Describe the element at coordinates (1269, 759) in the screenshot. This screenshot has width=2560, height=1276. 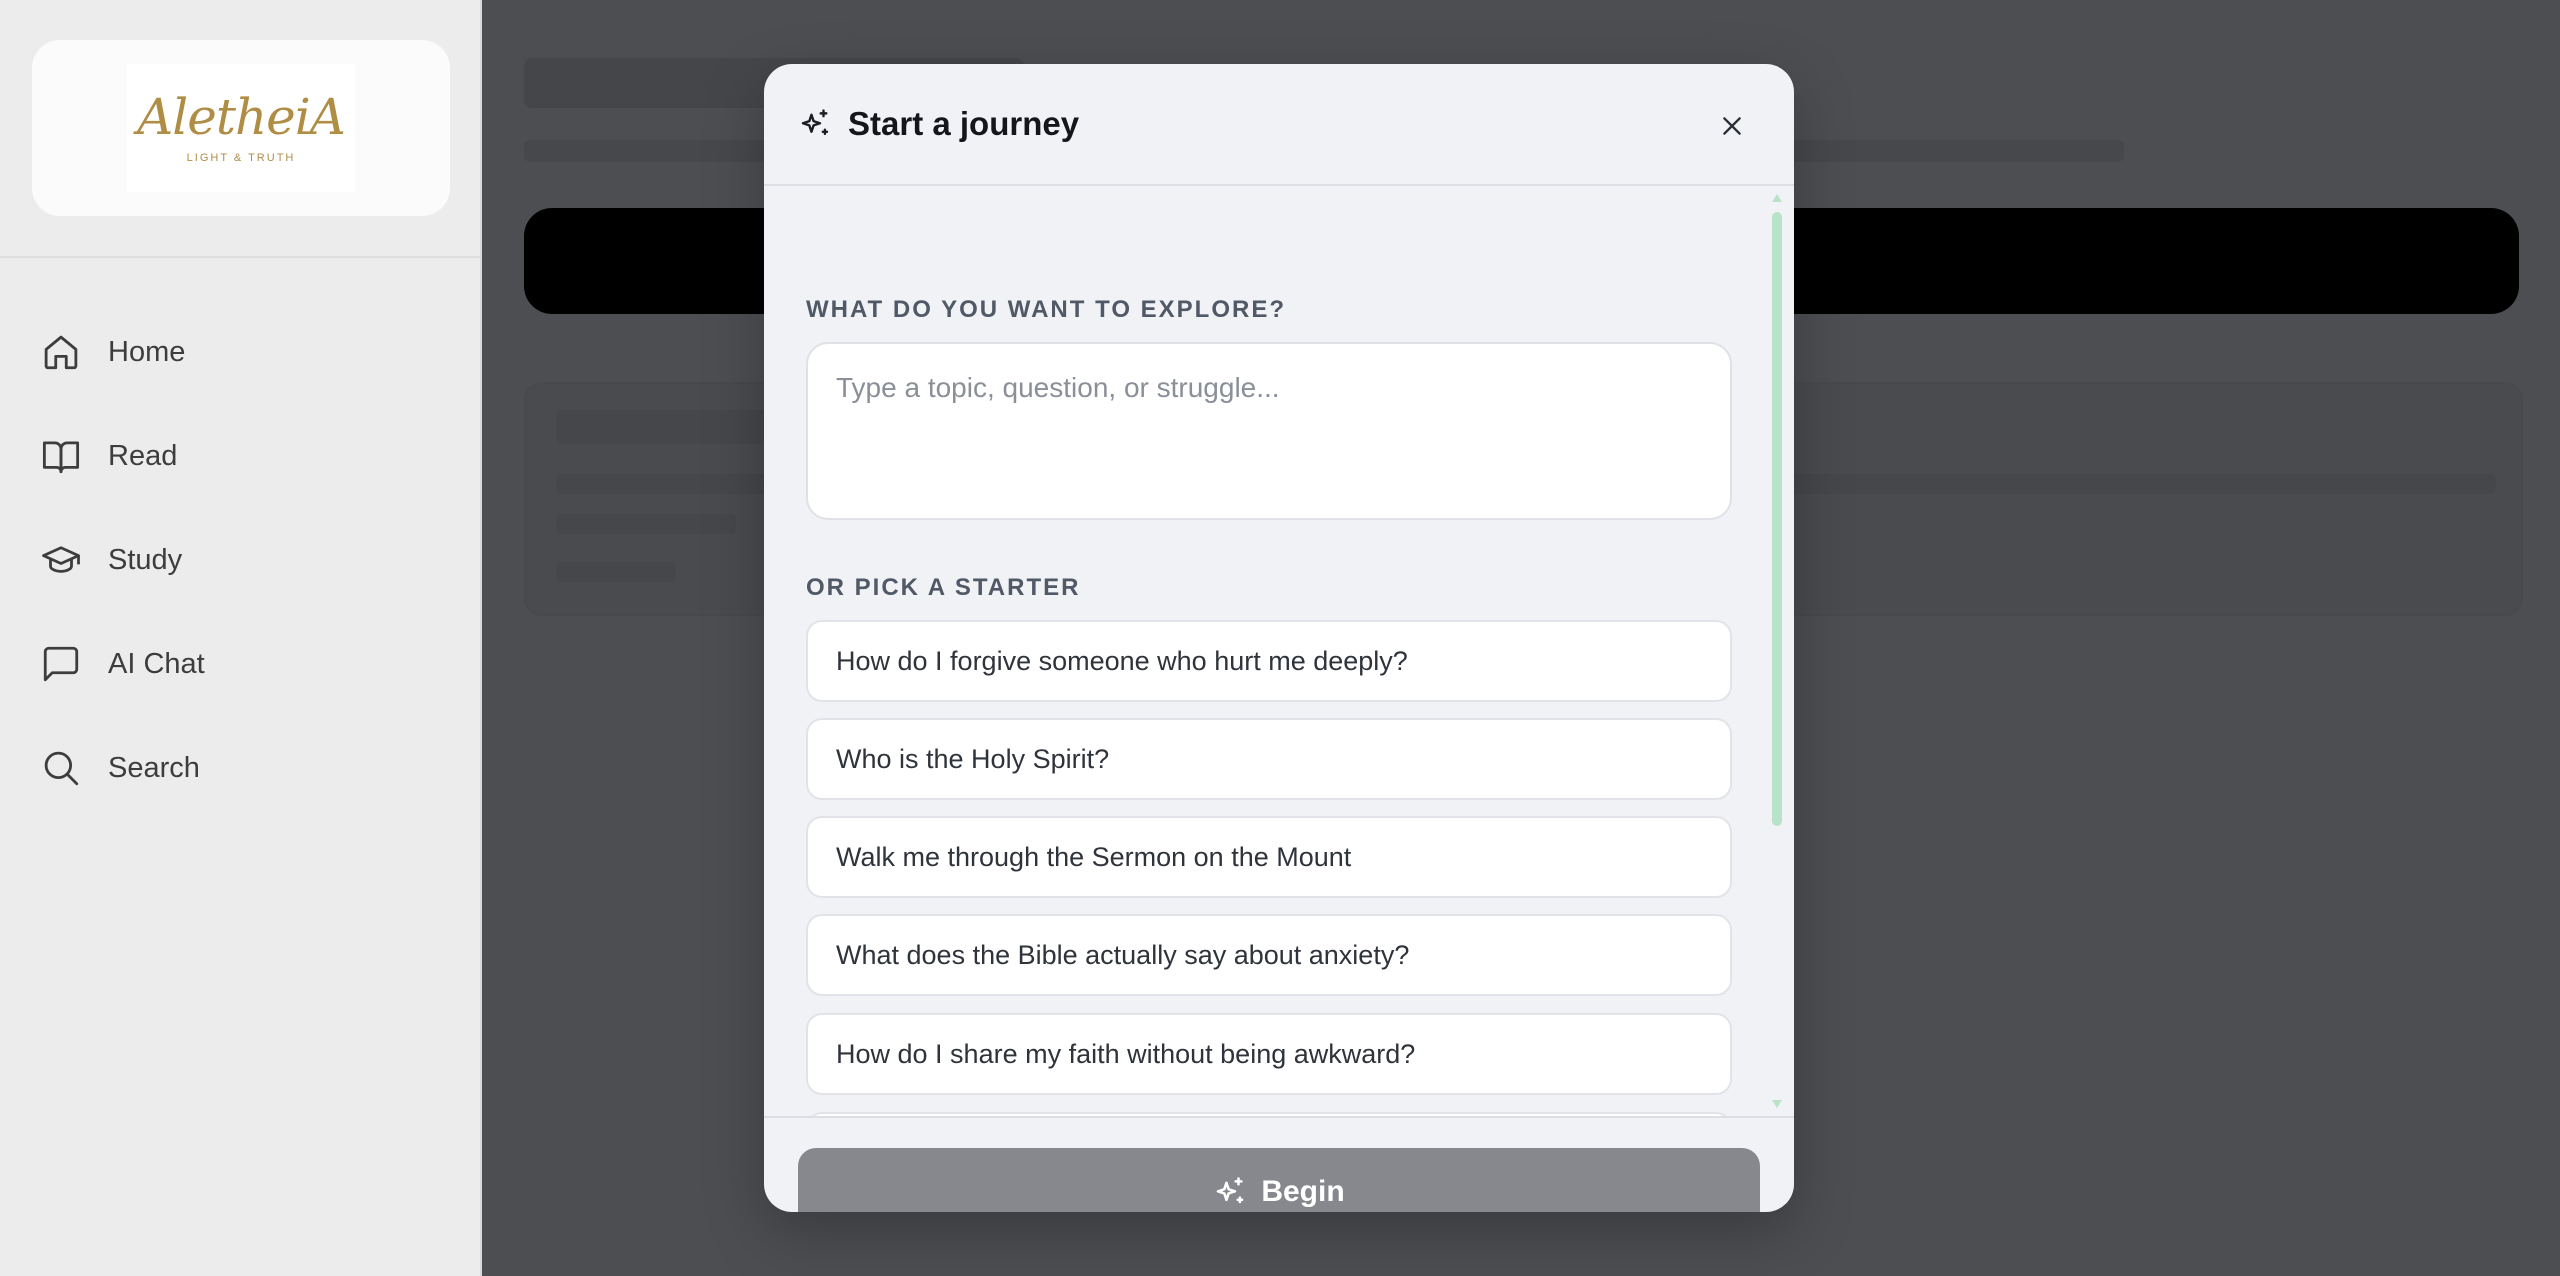
I see `starter-option: Who is the Holy Spirit?` at that location.